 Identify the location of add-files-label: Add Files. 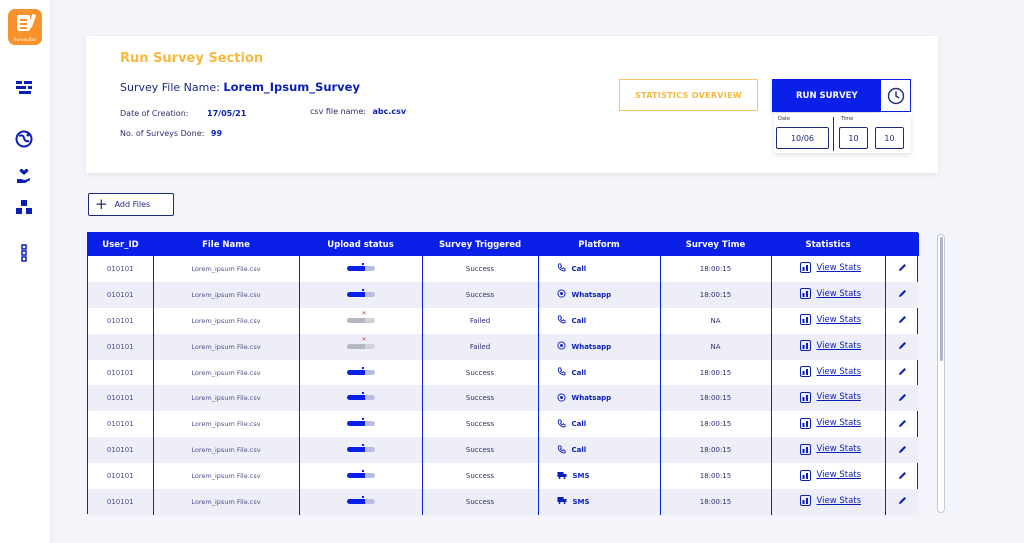
(132, 204).